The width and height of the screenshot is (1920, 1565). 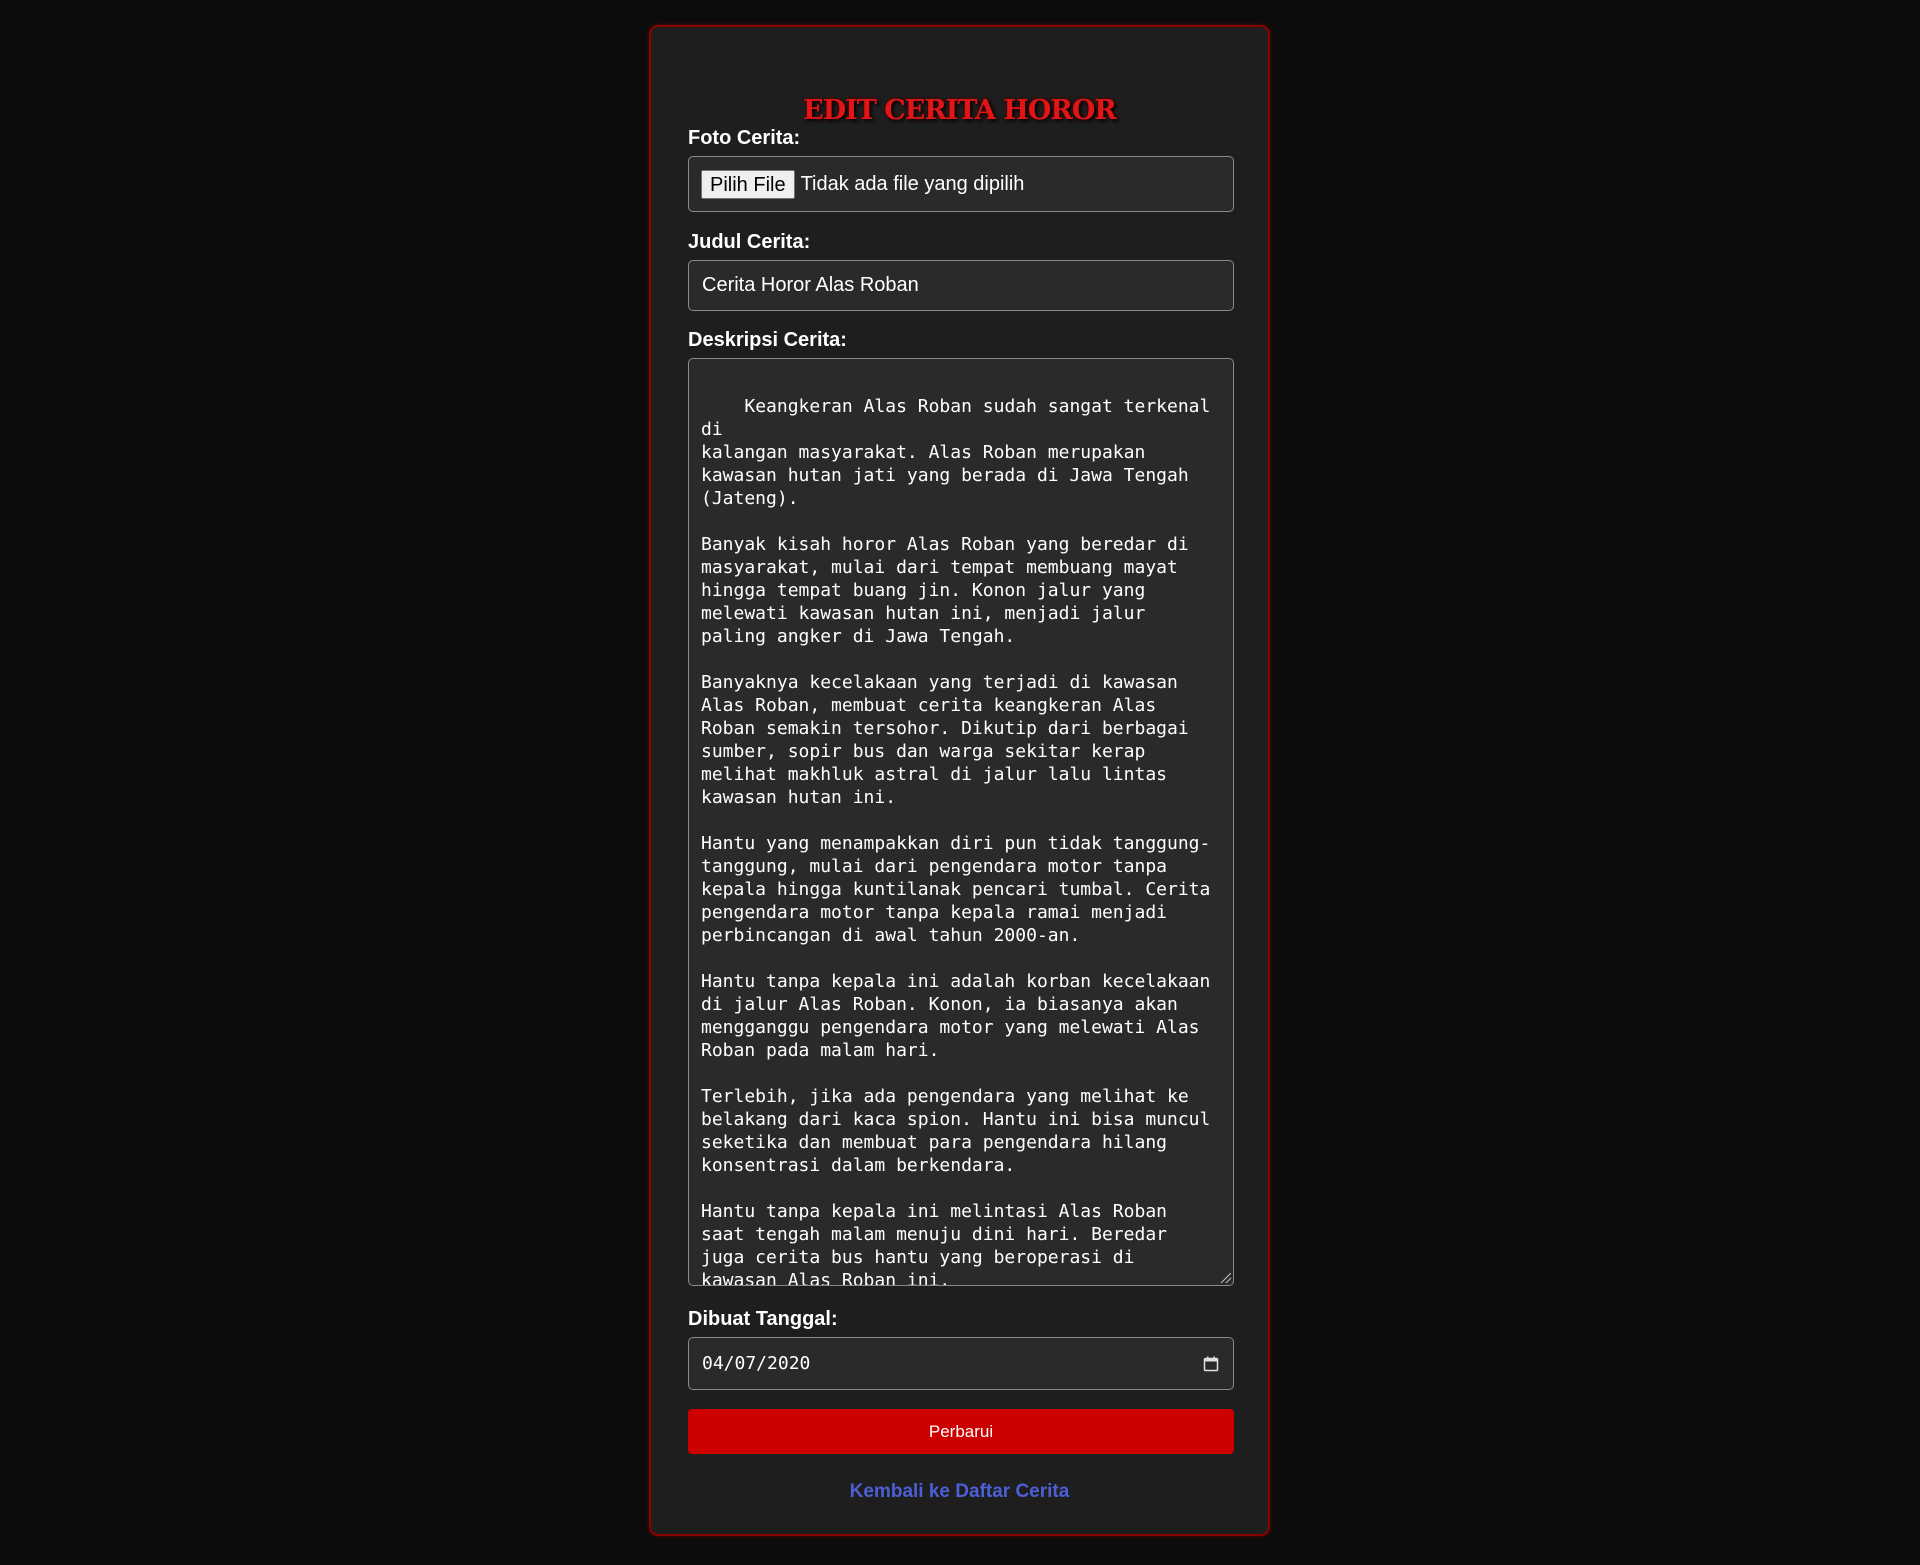 What do you see at coordinates (1211, 1364) in the screenshot?
I see `calendar-icon` at bounding box center [1211, 1364].